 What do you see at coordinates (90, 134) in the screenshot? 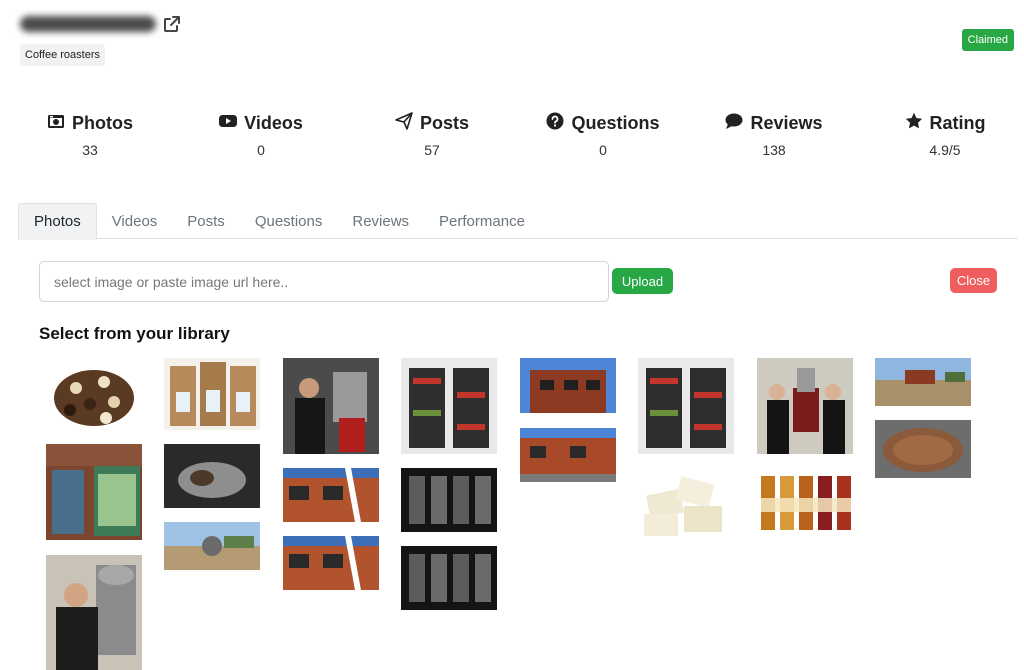
I see `stat-photos: Photos 33` at bounding box center [90, 134].